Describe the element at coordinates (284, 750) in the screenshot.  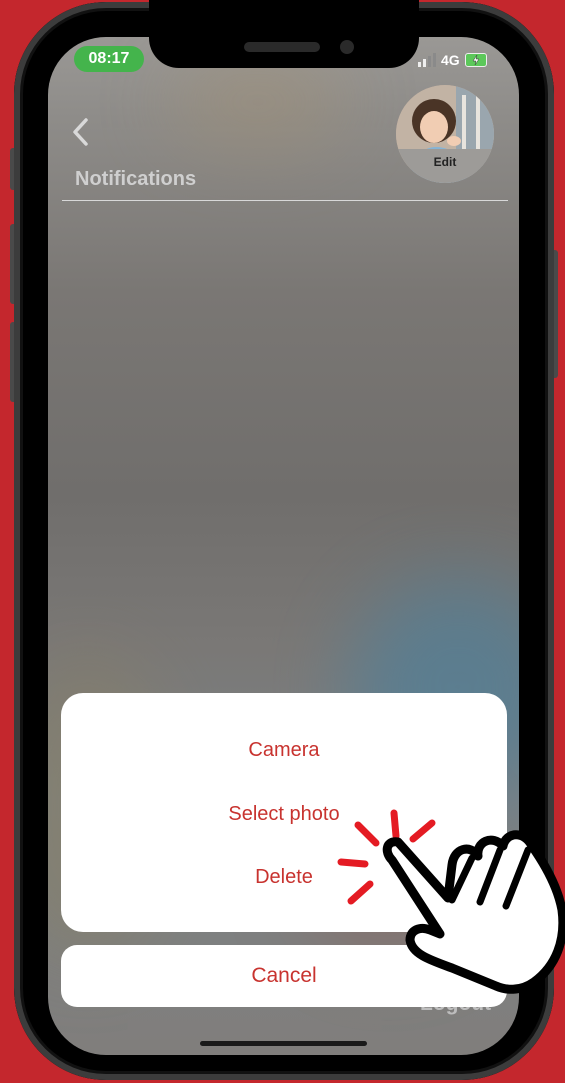
I see `camera-option: Camera` at that location.